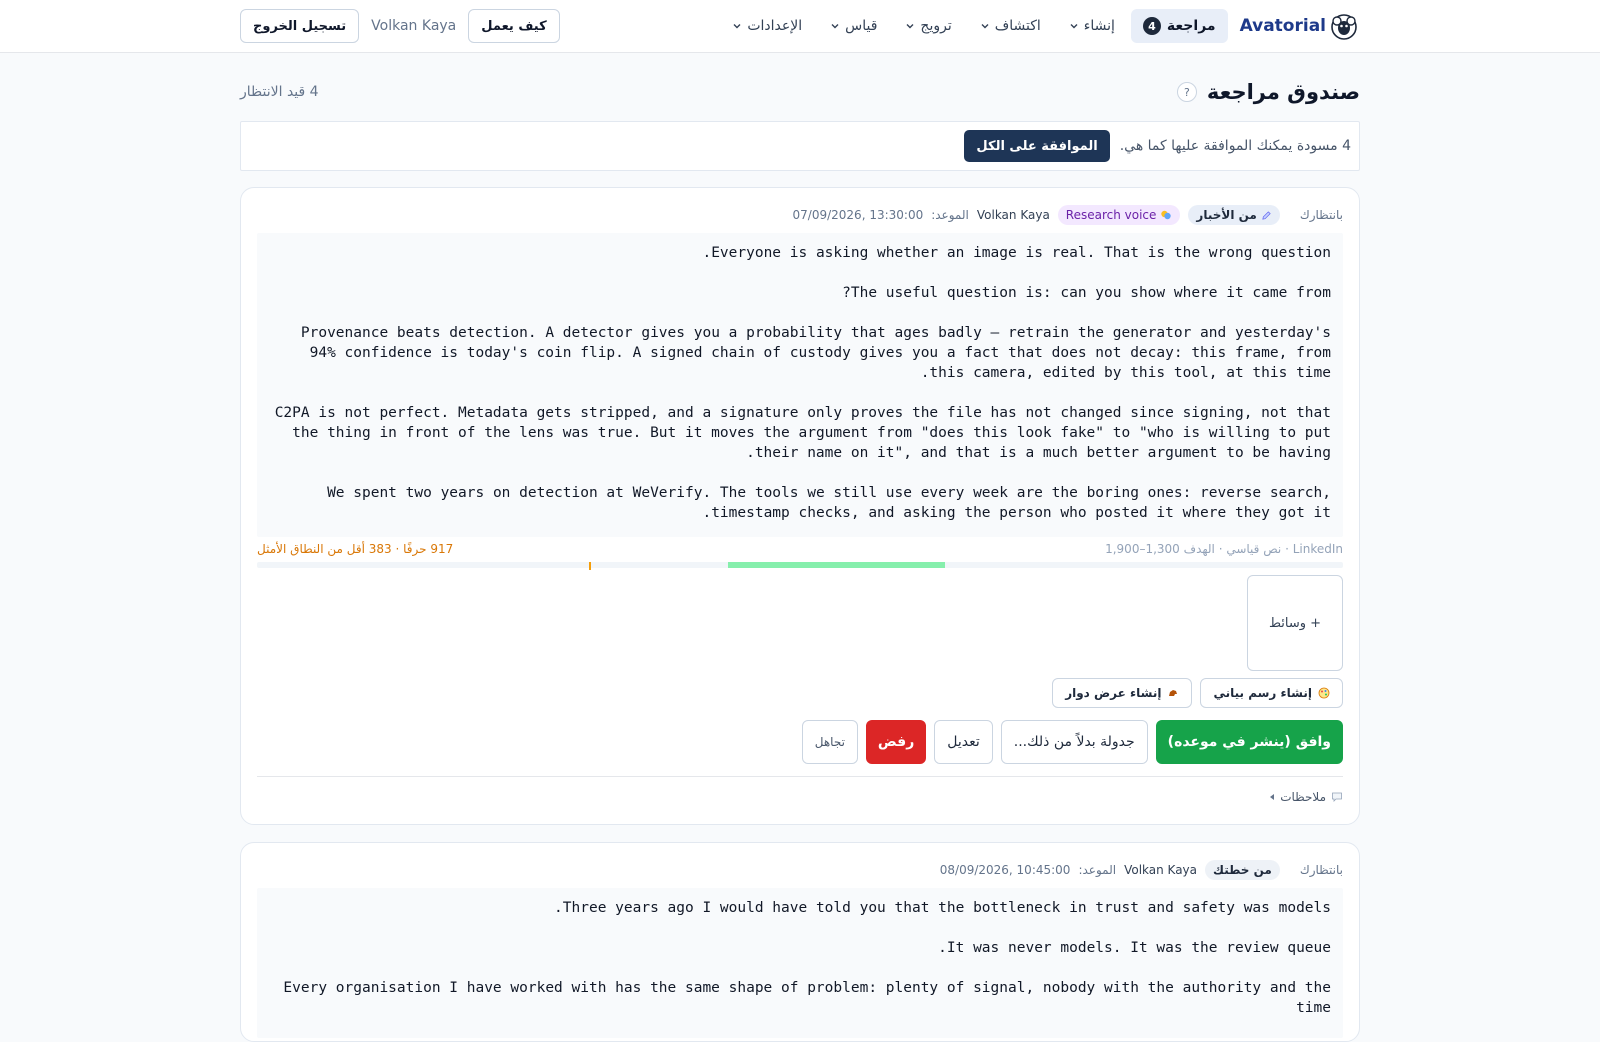 The height and width of the screenshot is (1042, 1600). I want to click on palette-icon, so click(1324, 693).